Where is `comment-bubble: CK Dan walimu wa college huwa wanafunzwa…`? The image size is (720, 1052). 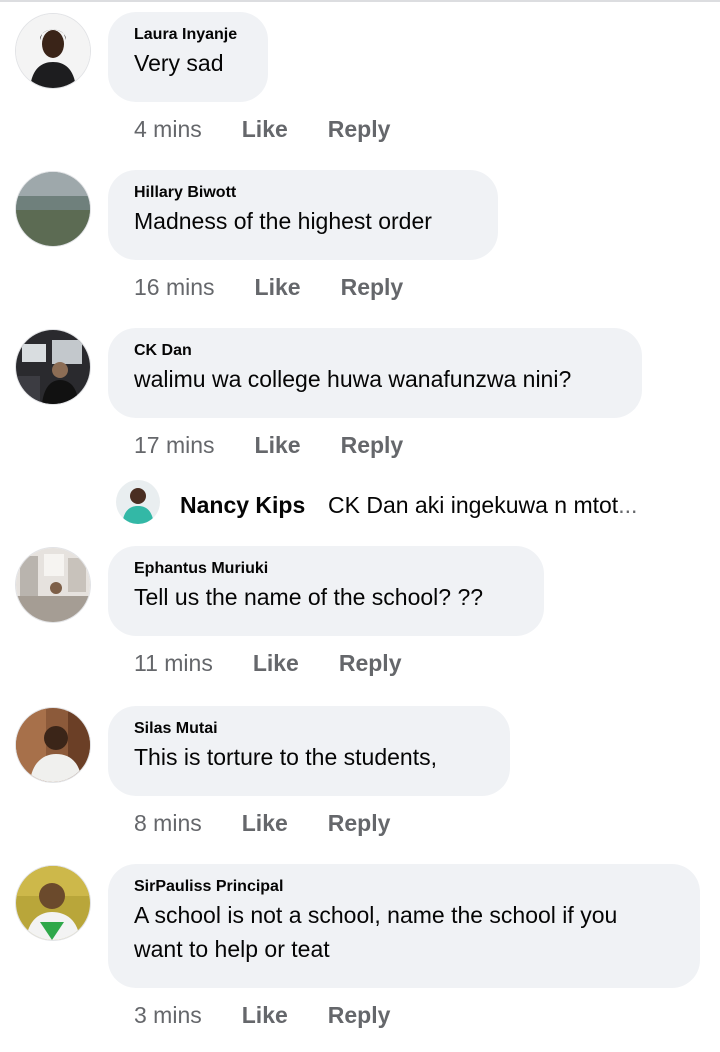 comment-bubble: CK Dan walimu wa college huwa wanafunzwa… is located at coordinates (375, 373).